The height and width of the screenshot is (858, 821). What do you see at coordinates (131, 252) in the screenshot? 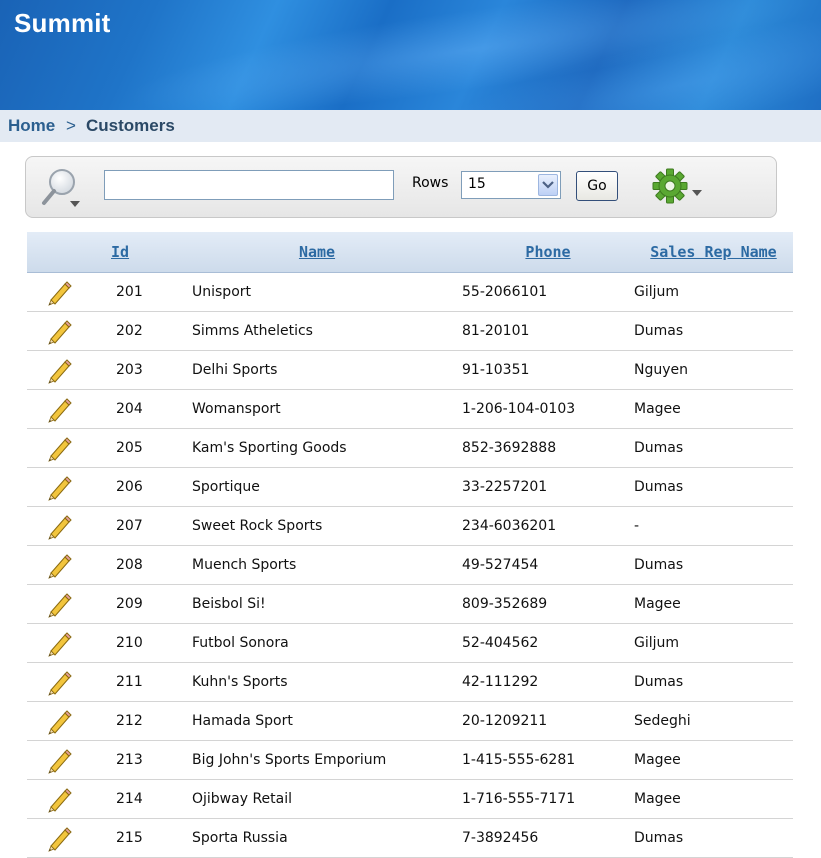
I see `column-header-id: Id` at bounding box center [131, 252].